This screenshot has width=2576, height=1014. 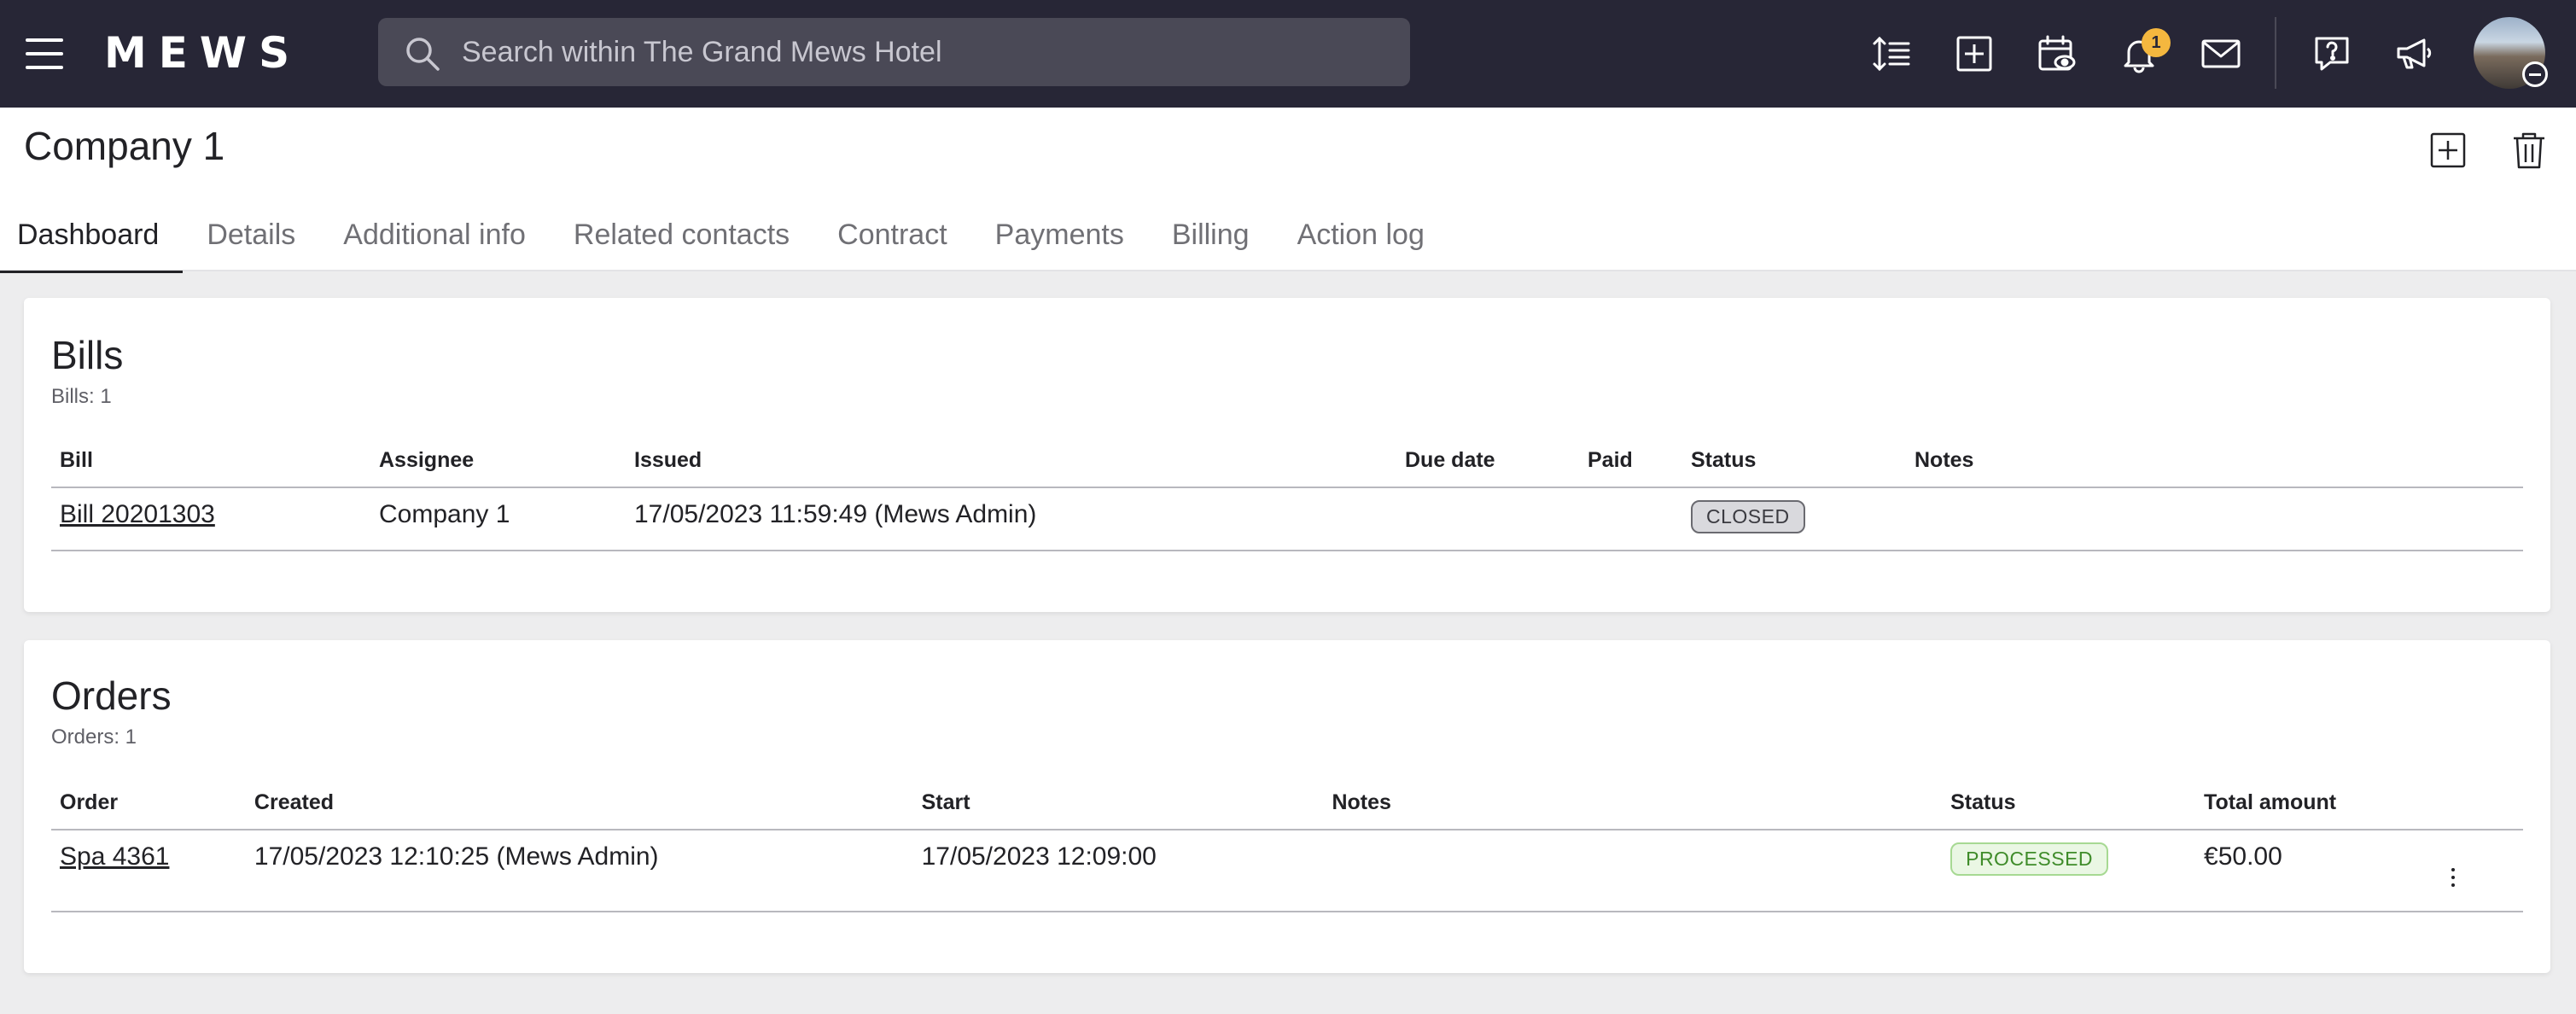 What do you see at coordinates (94, 737) in the screenshot?
I see `orders-count: Orders: 1` at bounding box center [94, 737].